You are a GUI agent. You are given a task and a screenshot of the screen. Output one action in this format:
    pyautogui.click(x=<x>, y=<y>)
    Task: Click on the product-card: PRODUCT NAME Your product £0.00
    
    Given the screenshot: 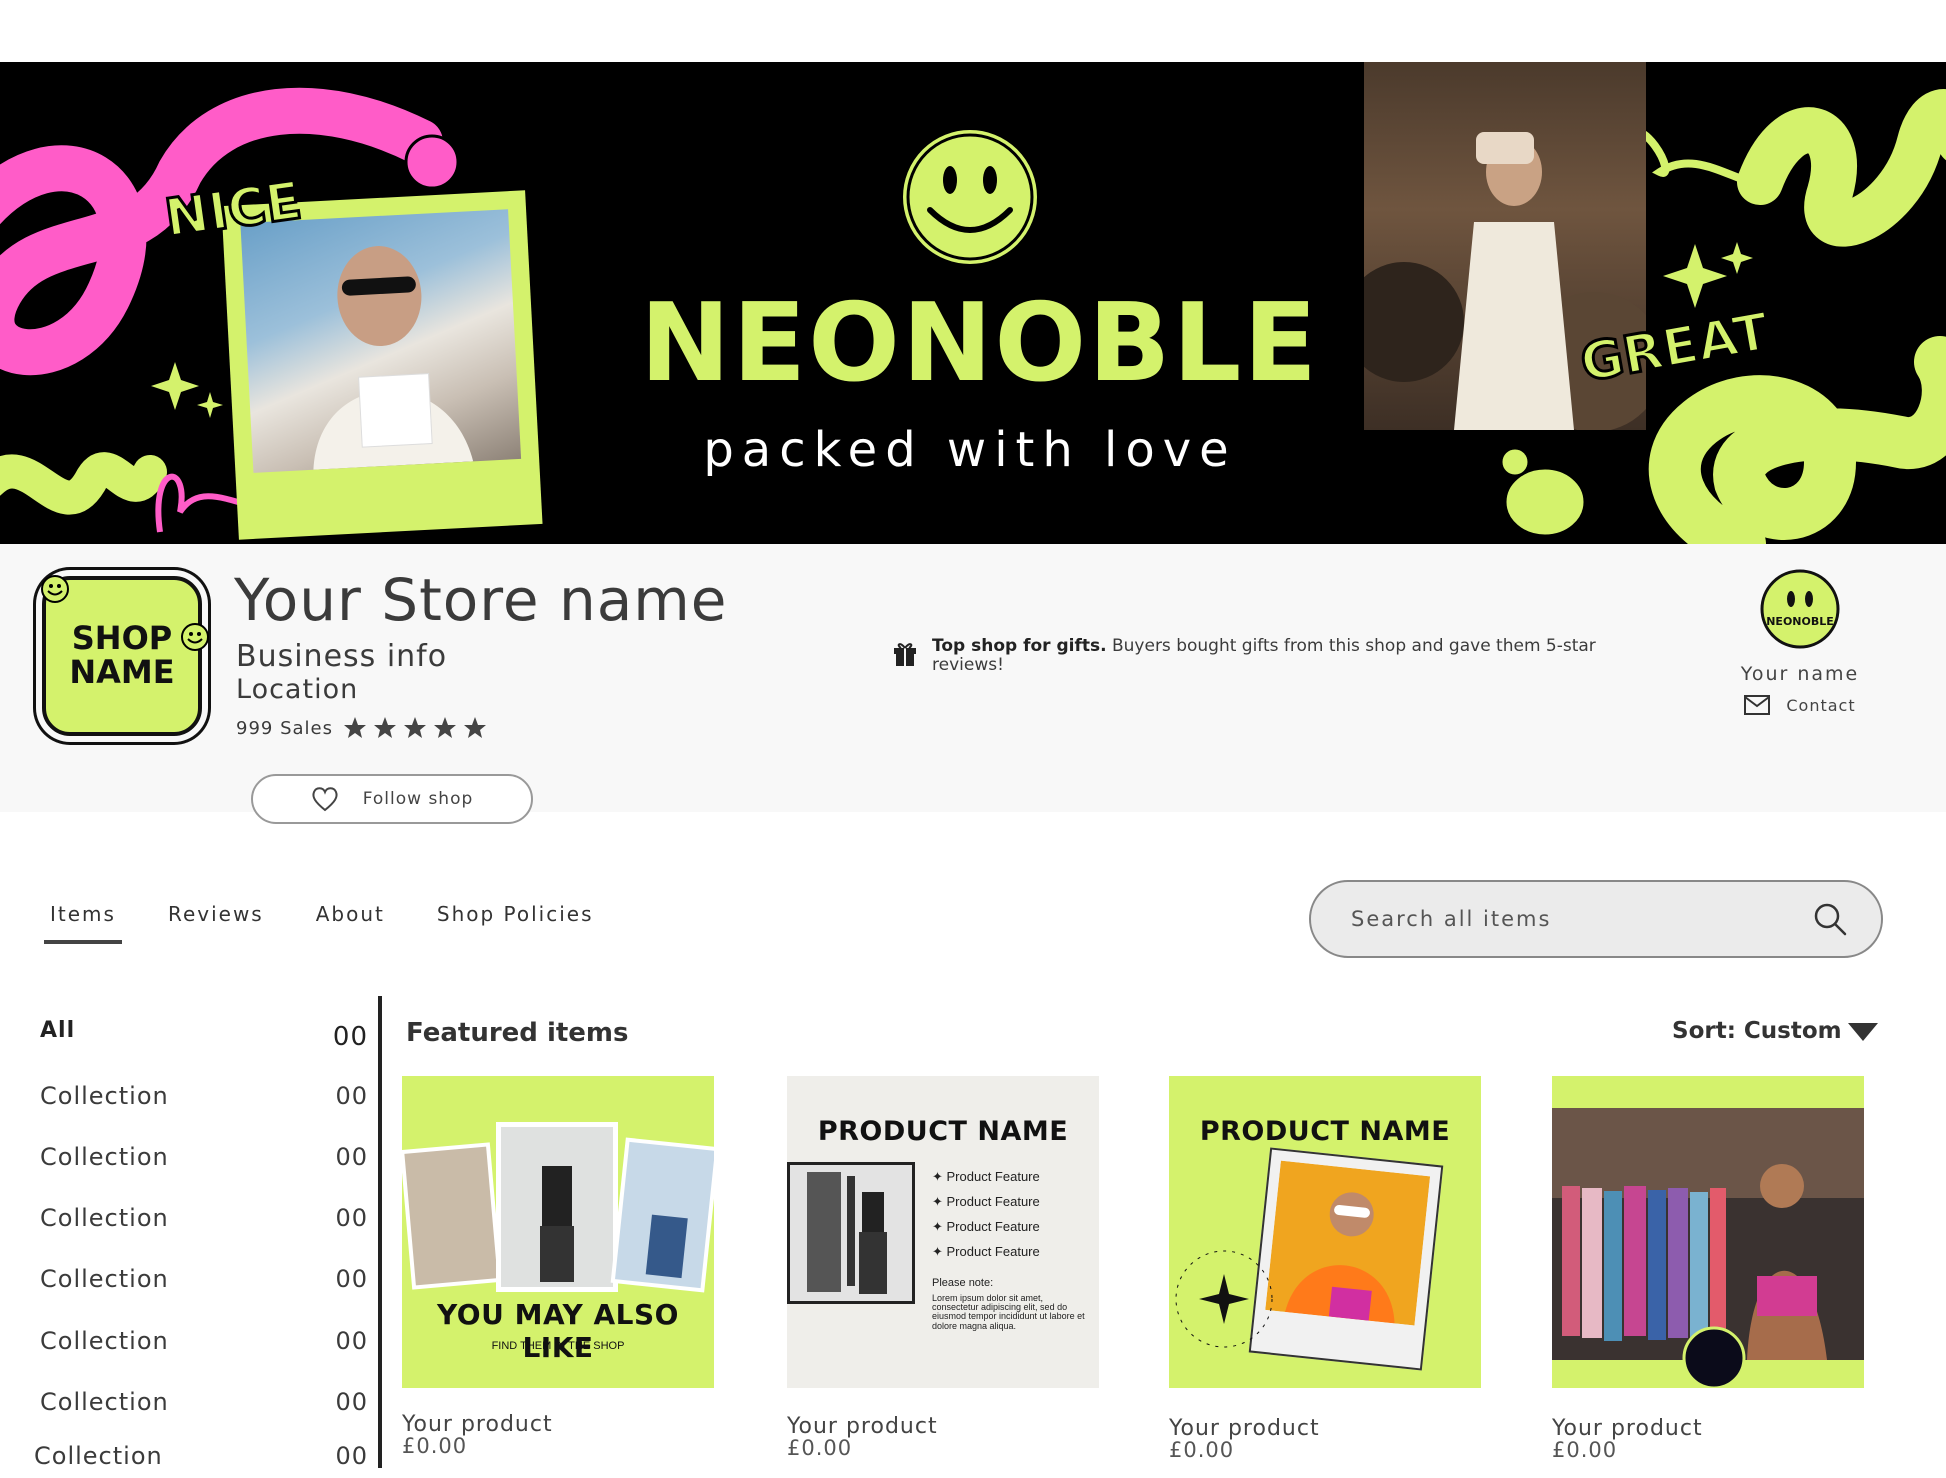 What is the action you would take?
    pyautogui.click(x=1325, y=1268)
    